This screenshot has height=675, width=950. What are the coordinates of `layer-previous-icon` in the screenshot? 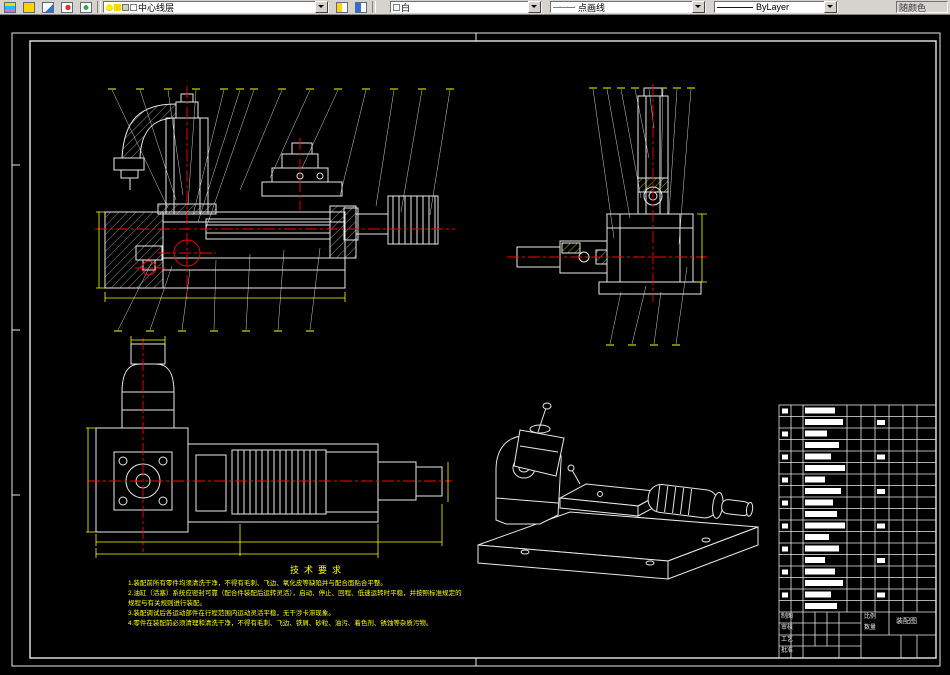 It's located at (360, 7).